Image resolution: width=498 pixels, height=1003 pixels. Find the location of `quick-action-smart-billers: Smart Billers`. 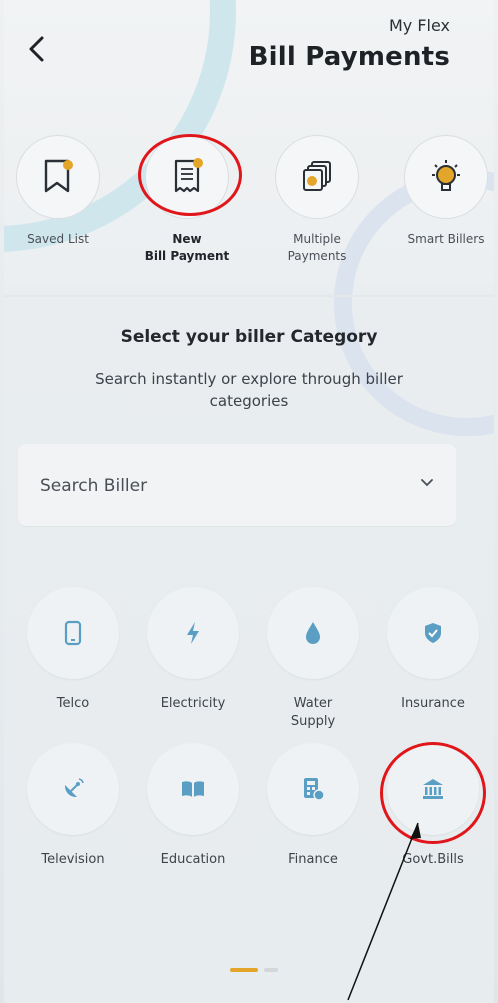

quick-action-smart-billers: Smart Billers is located at coordinates (445, 191).